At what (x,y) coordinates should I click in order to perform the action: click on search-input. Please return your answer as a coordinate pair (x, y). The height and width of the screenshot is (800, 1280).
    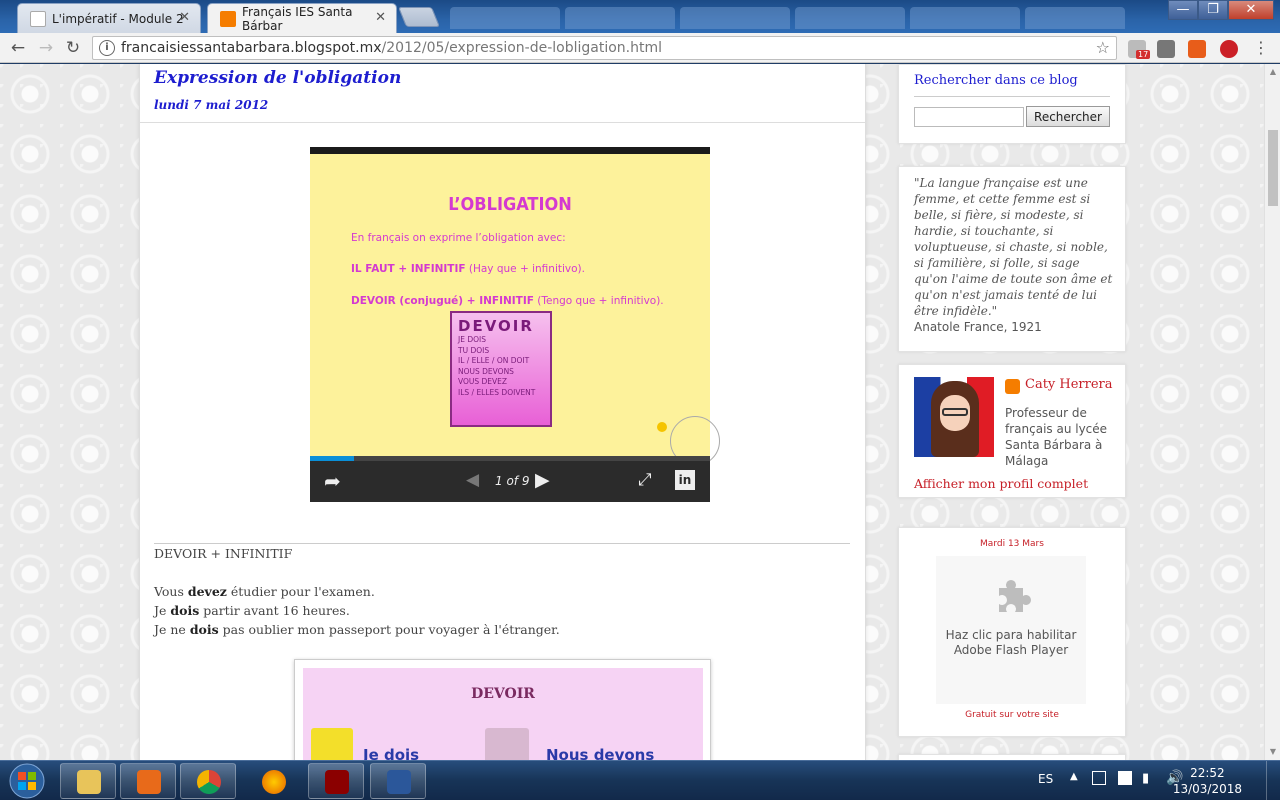
    Looking at the image, I should click on (969, 117).